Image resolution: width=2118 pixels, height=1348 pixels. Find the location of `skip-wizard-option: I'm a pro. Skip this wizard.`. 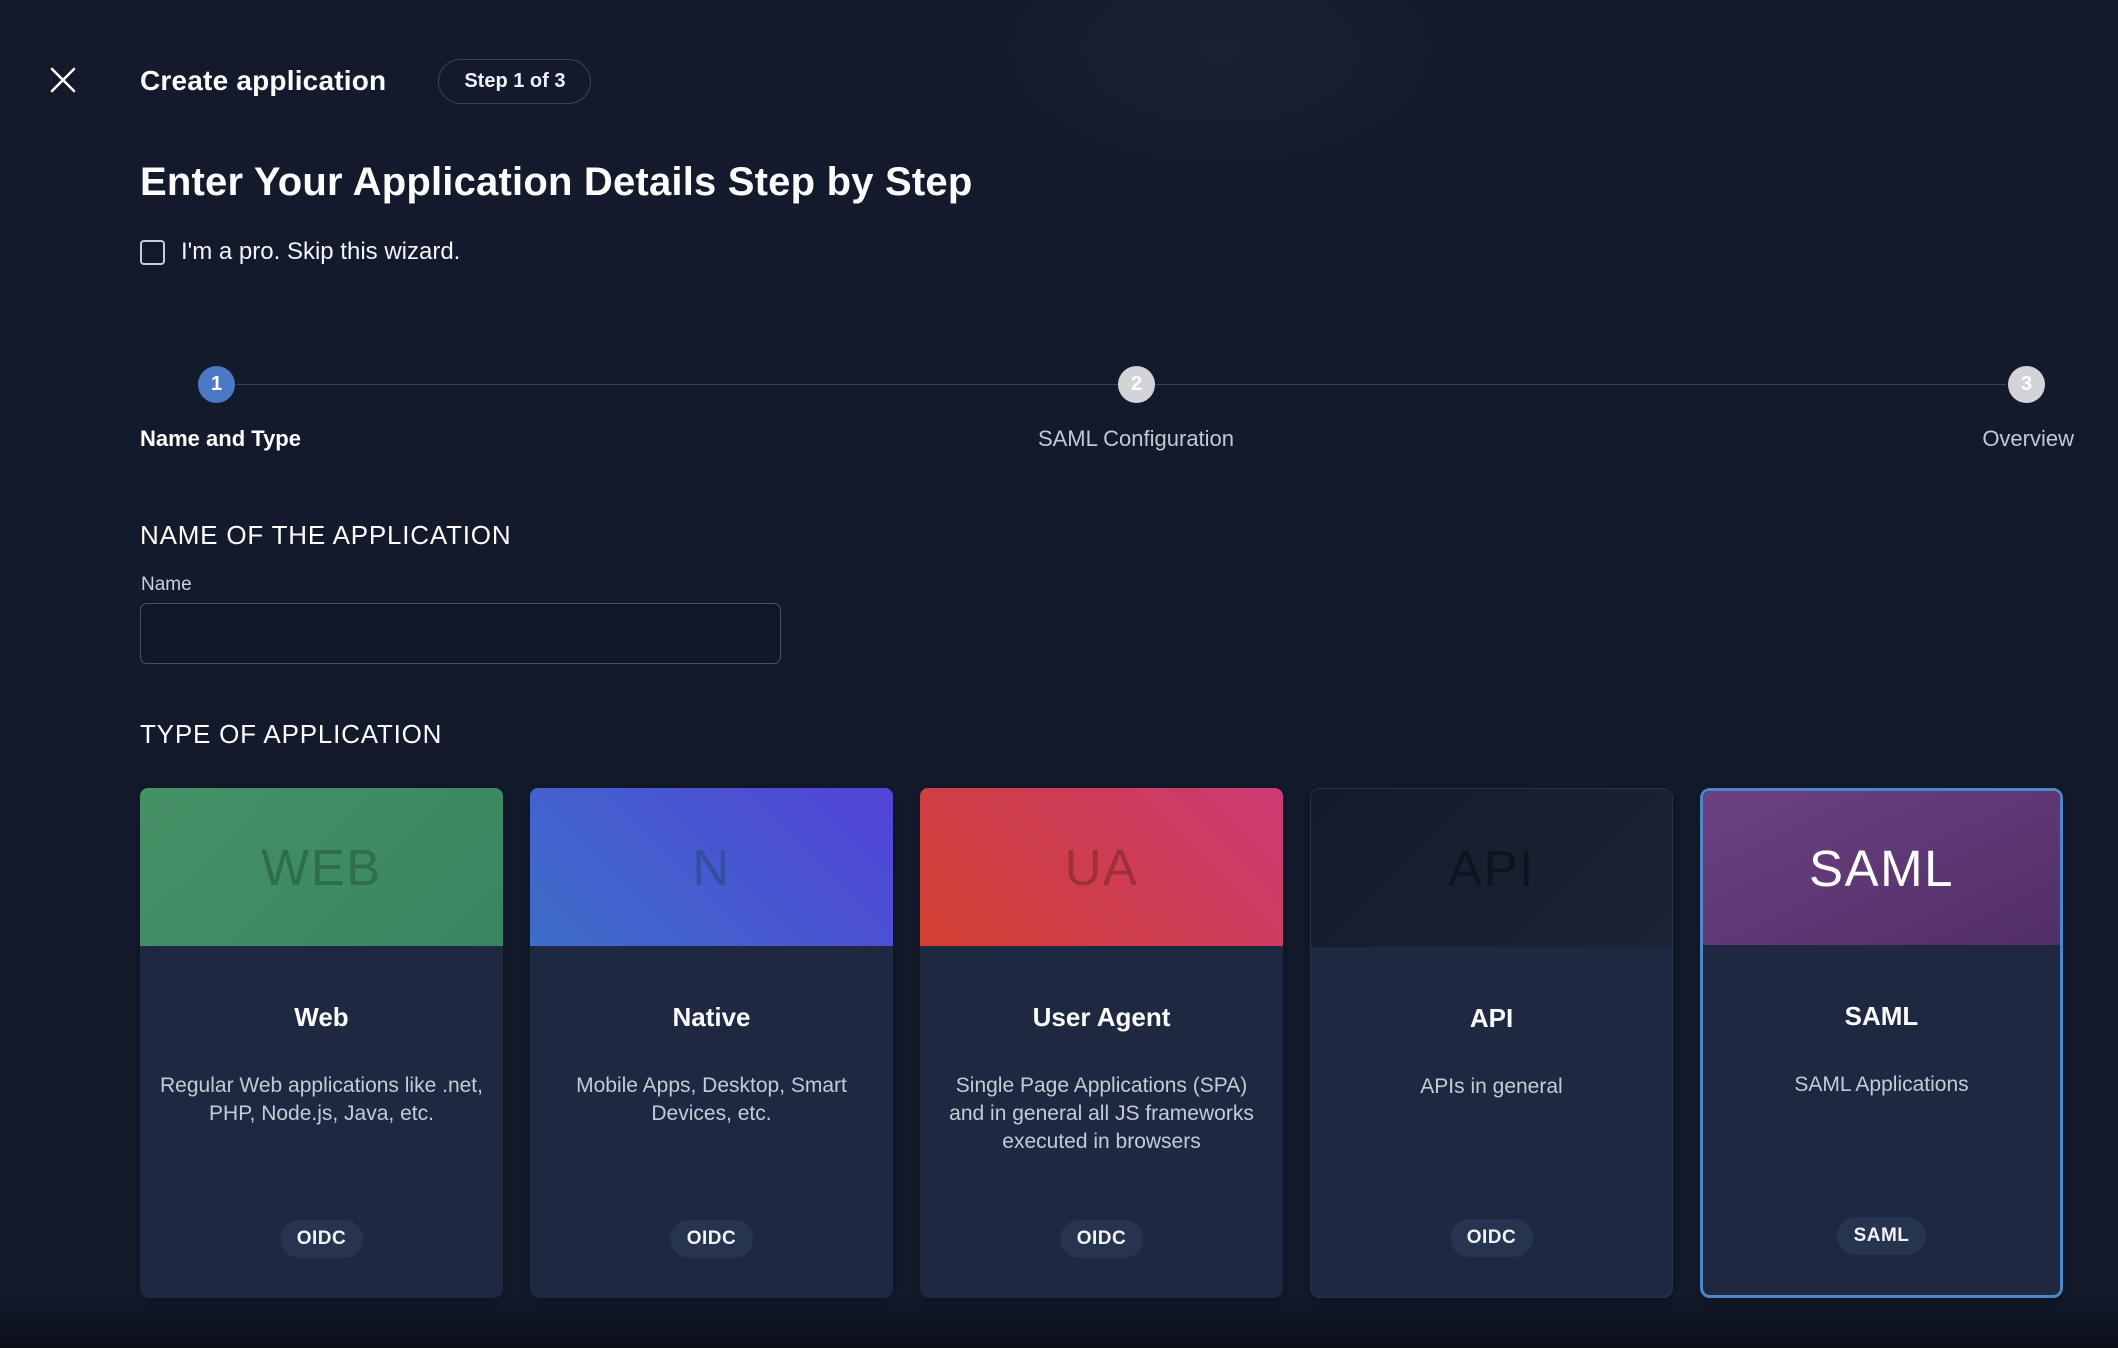

skip-wizard-option: I'm a pro. Skip this wizard. is located at coordinates (300, 252).